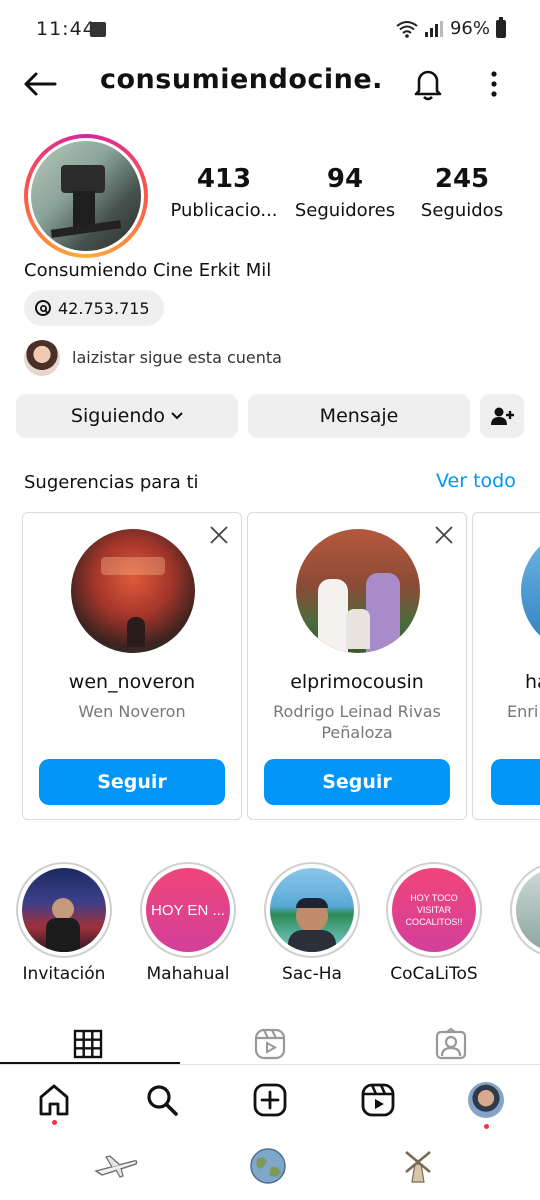 The height and width of the screenshot is (1200, 540). What do you see at coordinates (486, 1126) in the screenshot?
I see `profile-notification-dot` at bounding box center [486, 1126].